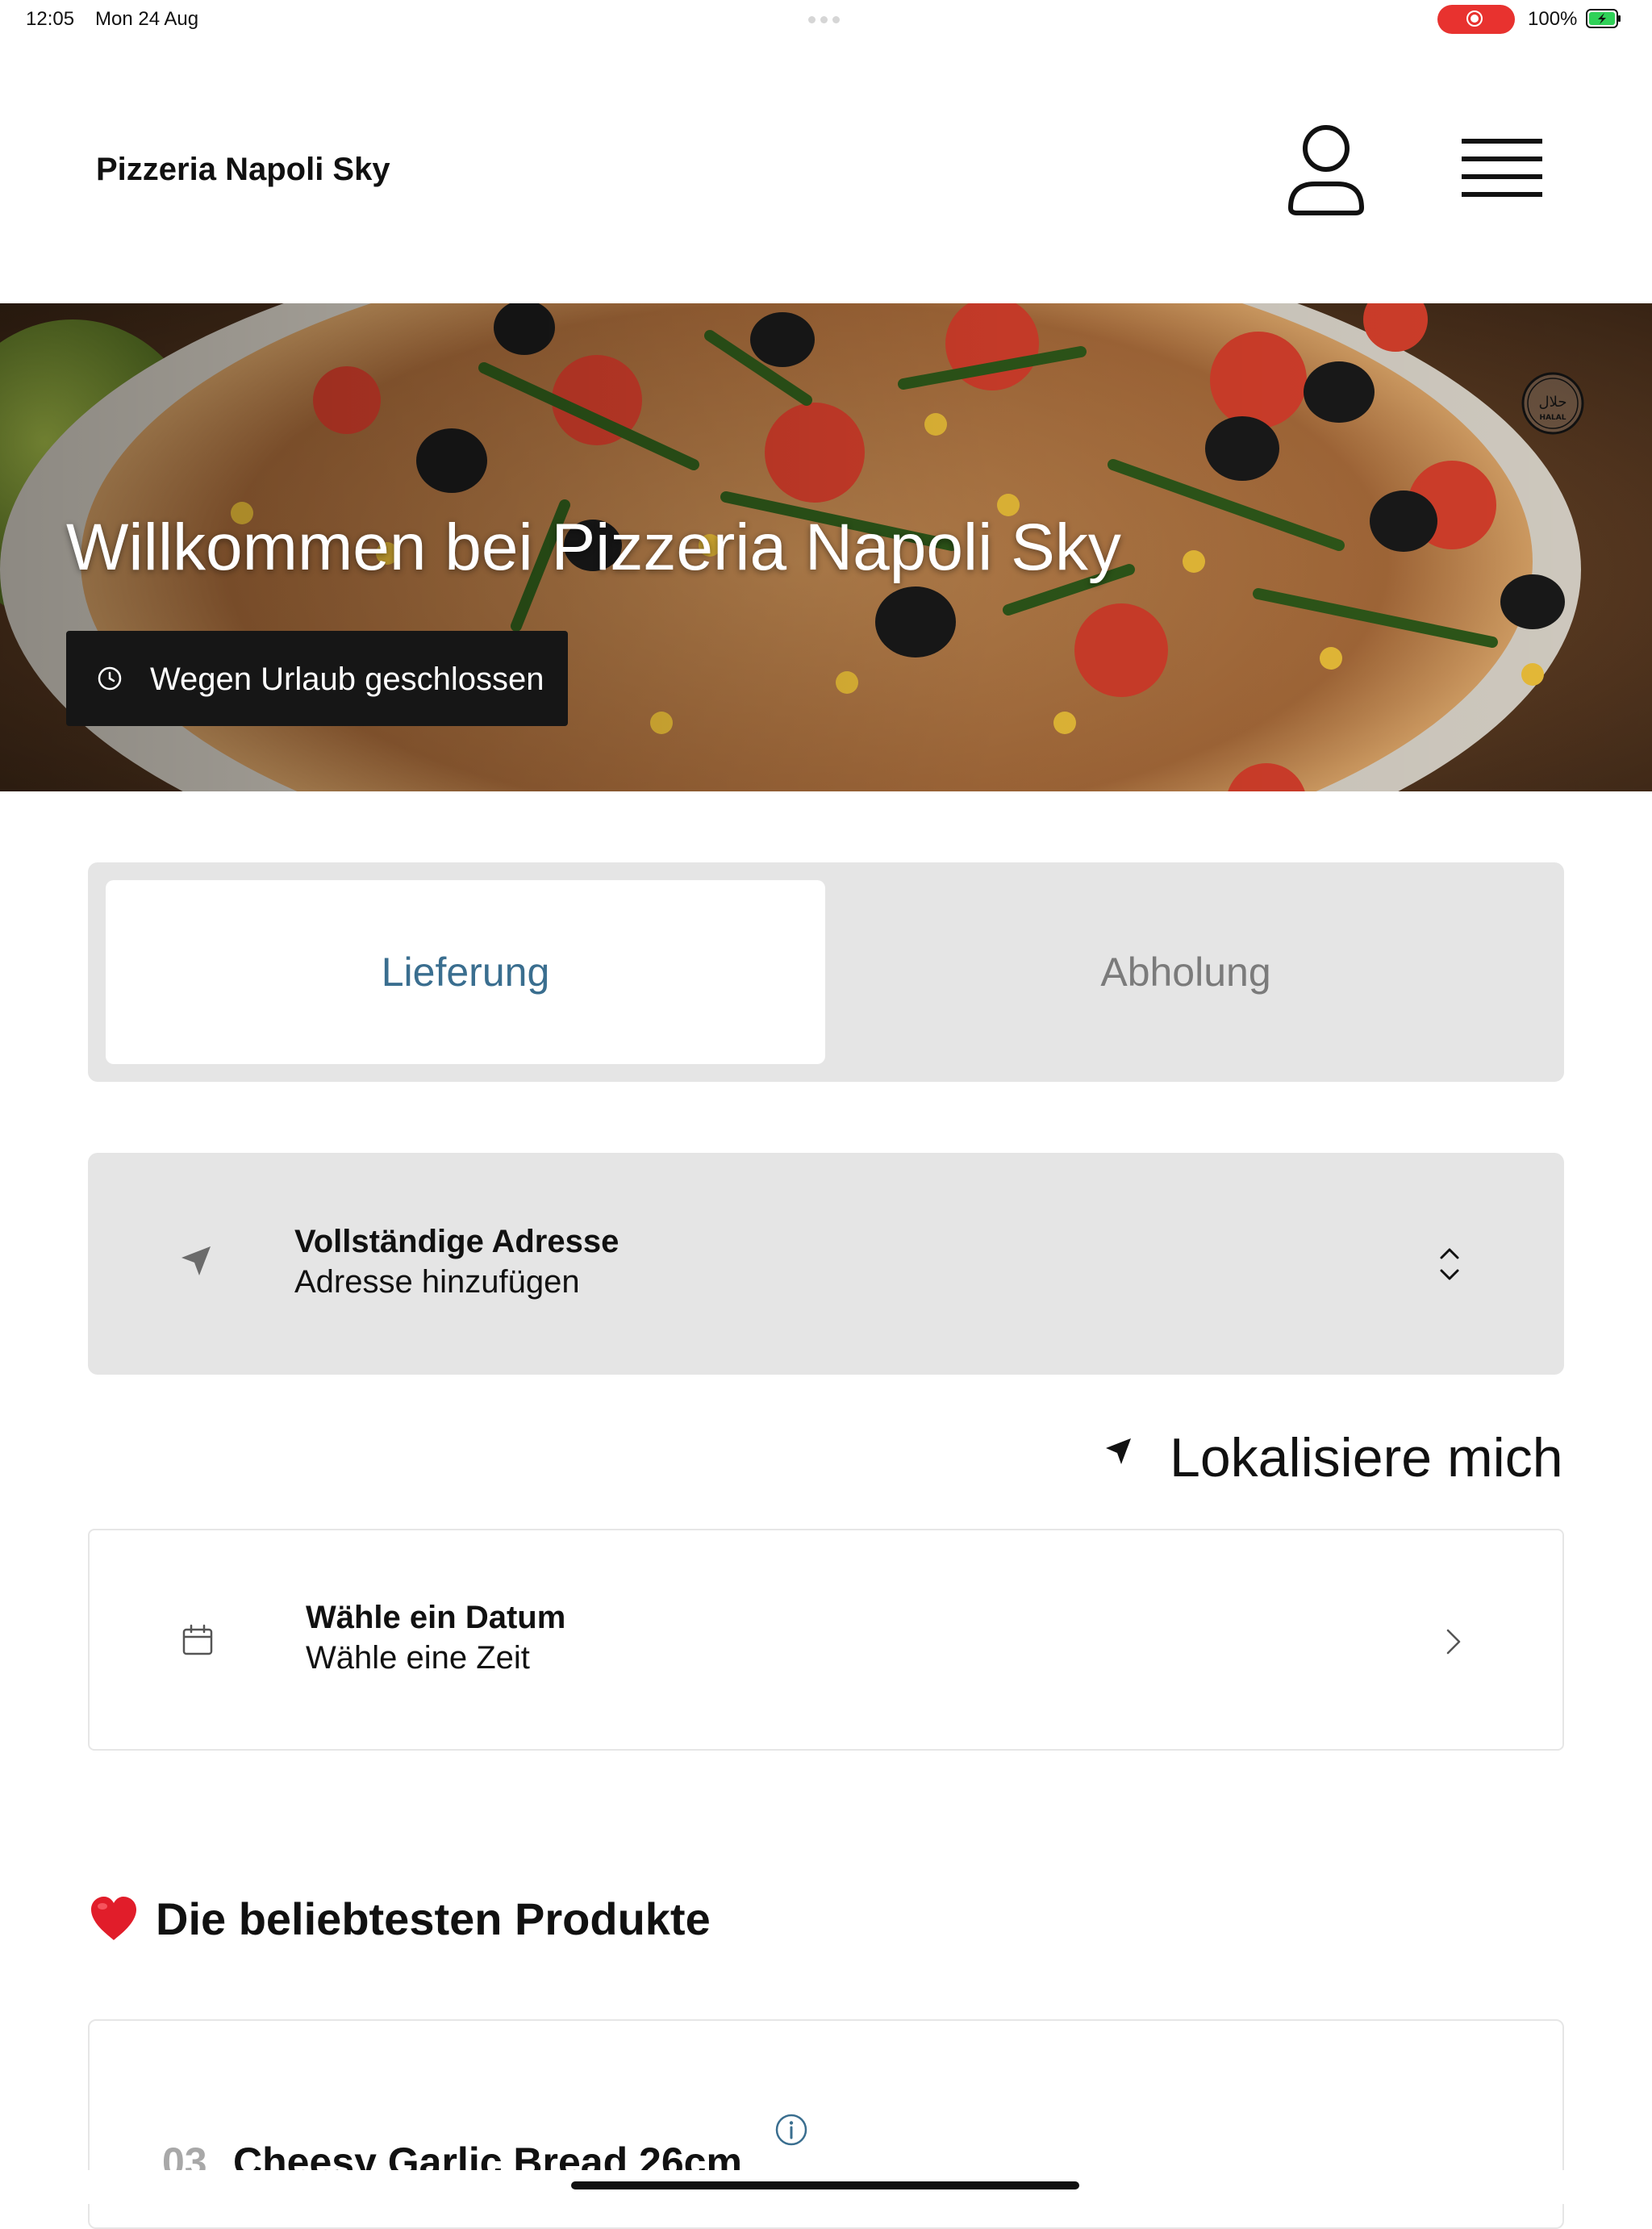  I want to click on heart-icon, so click(114, 1918).